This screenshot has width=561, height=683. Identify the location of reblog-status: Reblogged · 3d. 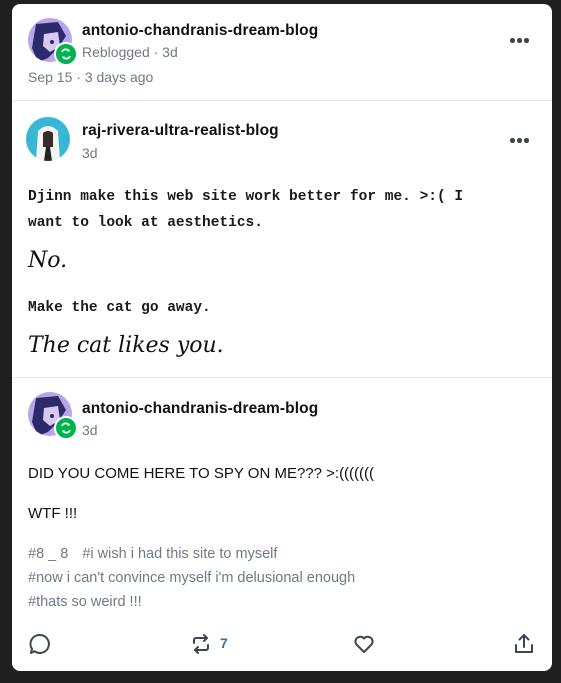
(130, 52).